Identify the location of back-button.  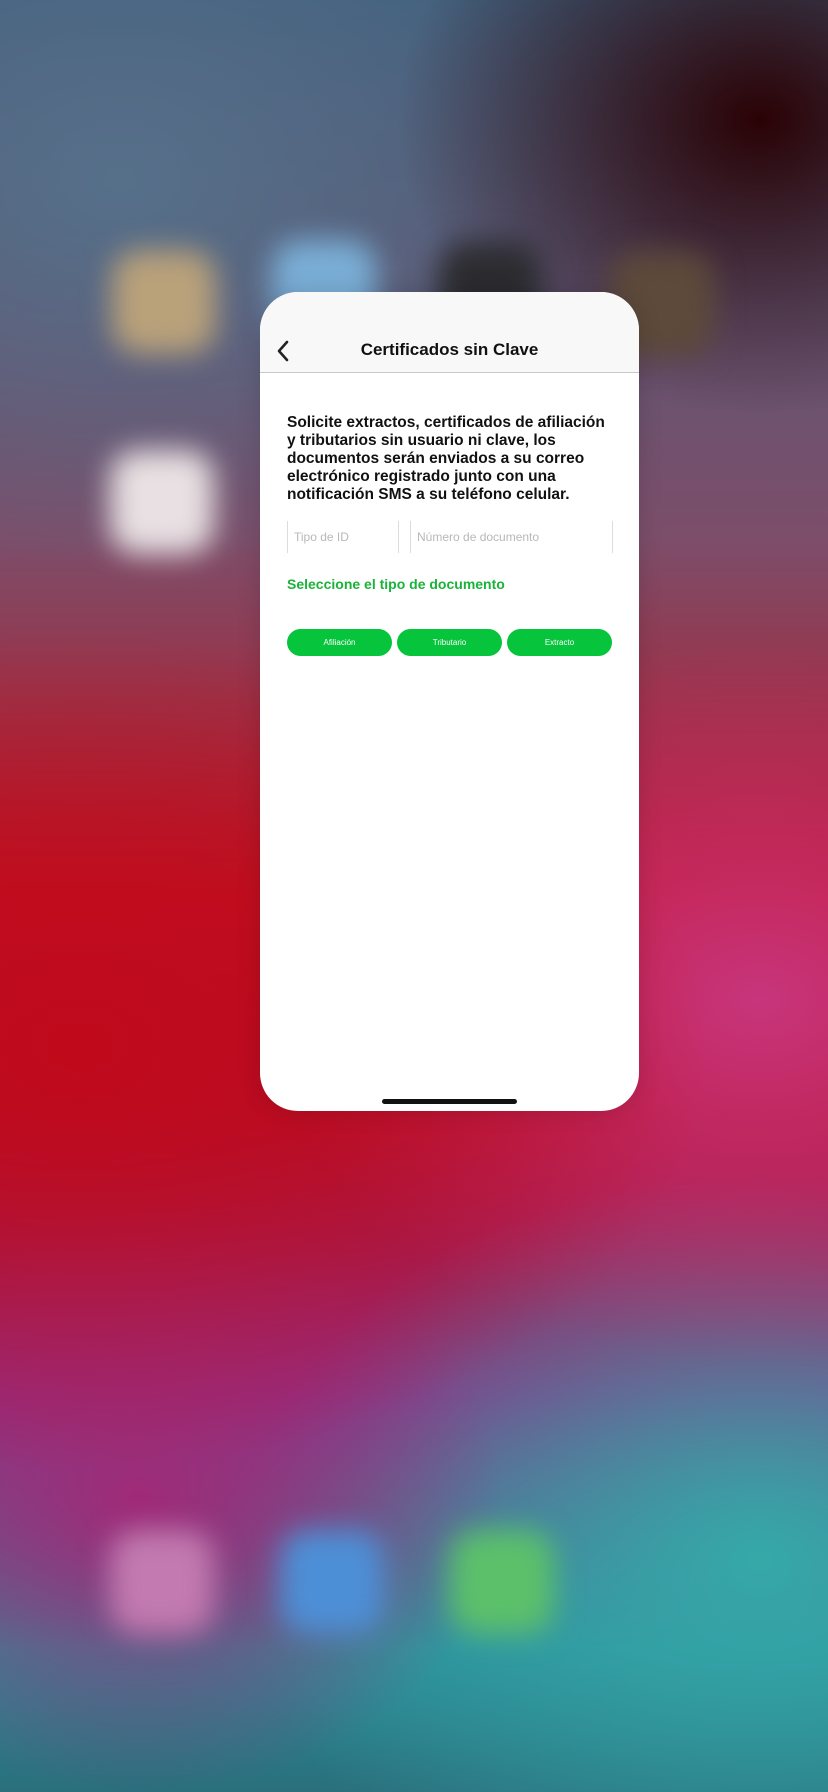
(283, 351).